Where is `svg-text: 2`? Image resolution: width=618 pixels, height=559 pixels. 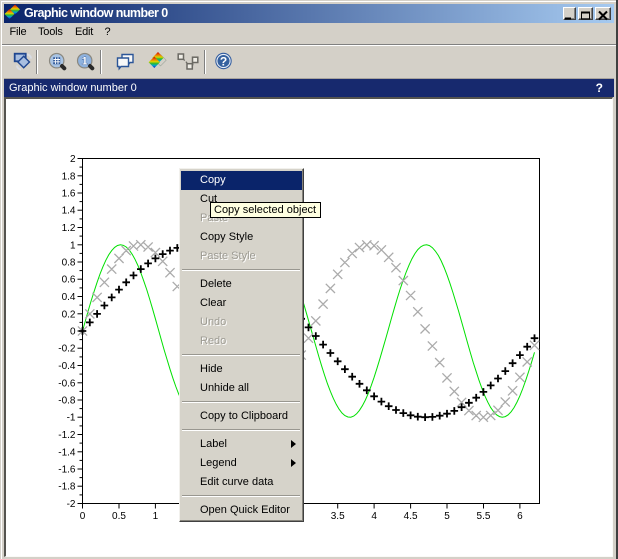
svg-text: 2 is located at coordinates (73, 159).